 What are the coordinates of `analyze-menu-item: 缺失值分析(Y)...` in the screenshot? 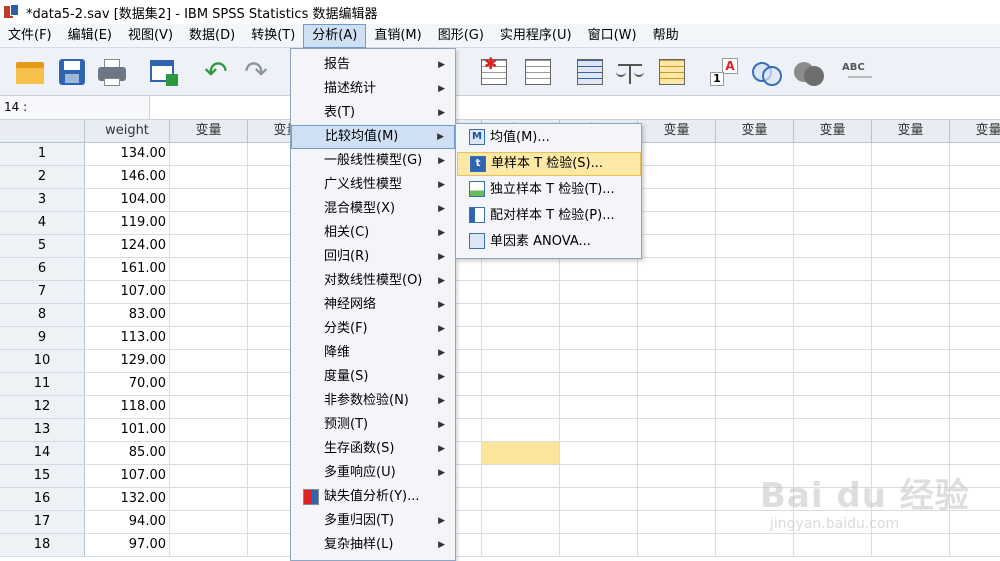 It's located at (373, 497).